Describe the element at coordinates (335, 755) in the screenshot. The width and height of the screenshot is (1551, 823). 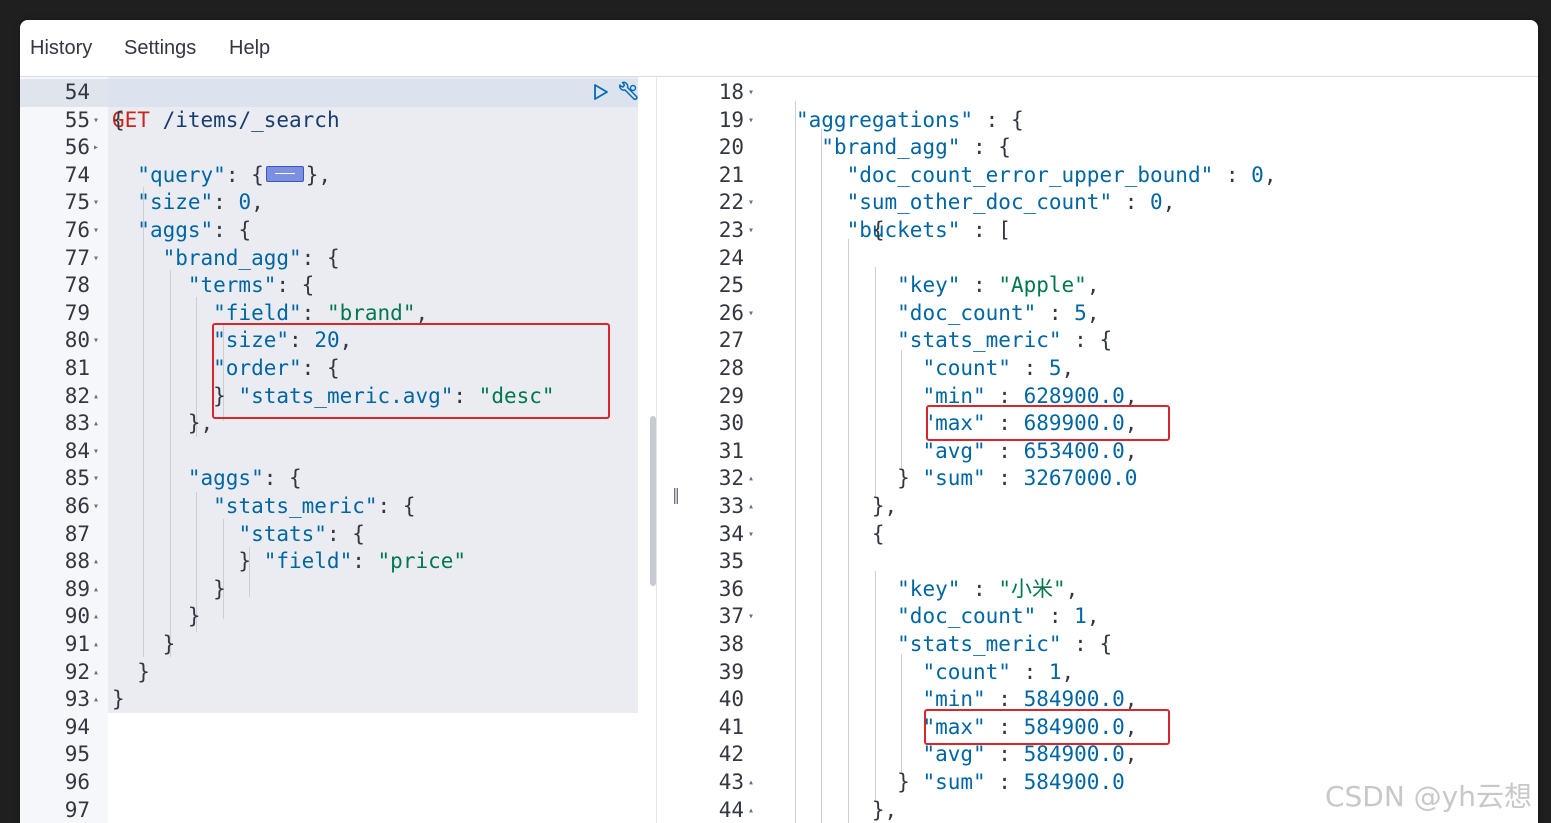
I see `gutter-row: 95` at that location.